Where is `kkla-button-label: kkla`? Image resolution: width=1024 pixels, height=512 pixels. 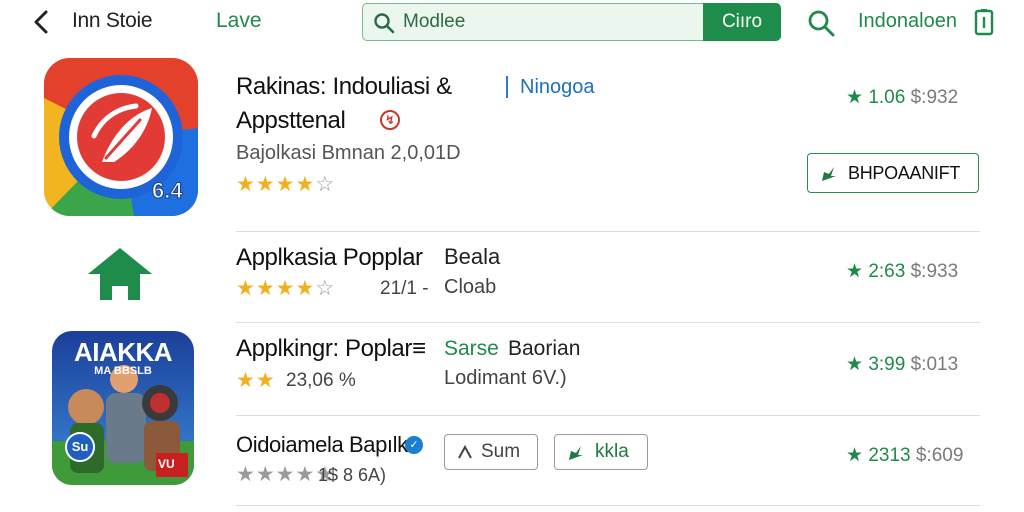
kkla-button-label: kkla is located at coordinates (612, 451).